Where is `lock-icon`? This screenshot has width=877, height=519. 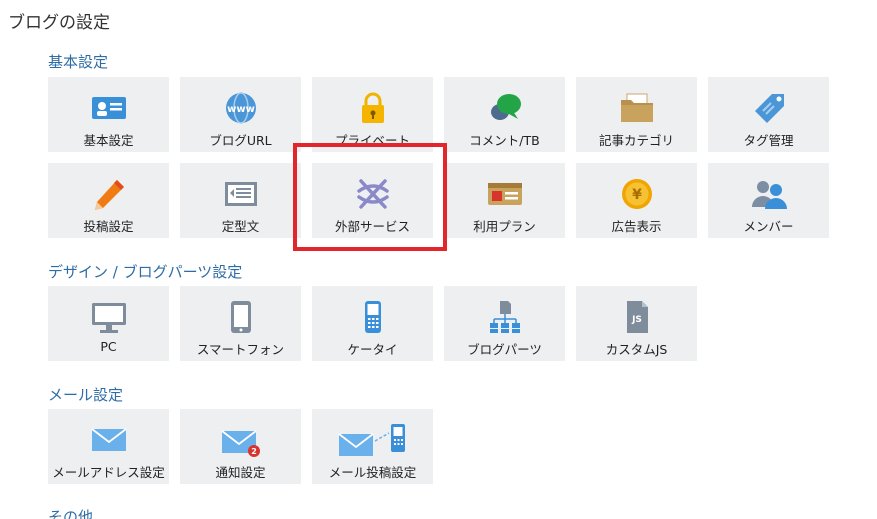 lock-icon is located at coordinates (373, 108).